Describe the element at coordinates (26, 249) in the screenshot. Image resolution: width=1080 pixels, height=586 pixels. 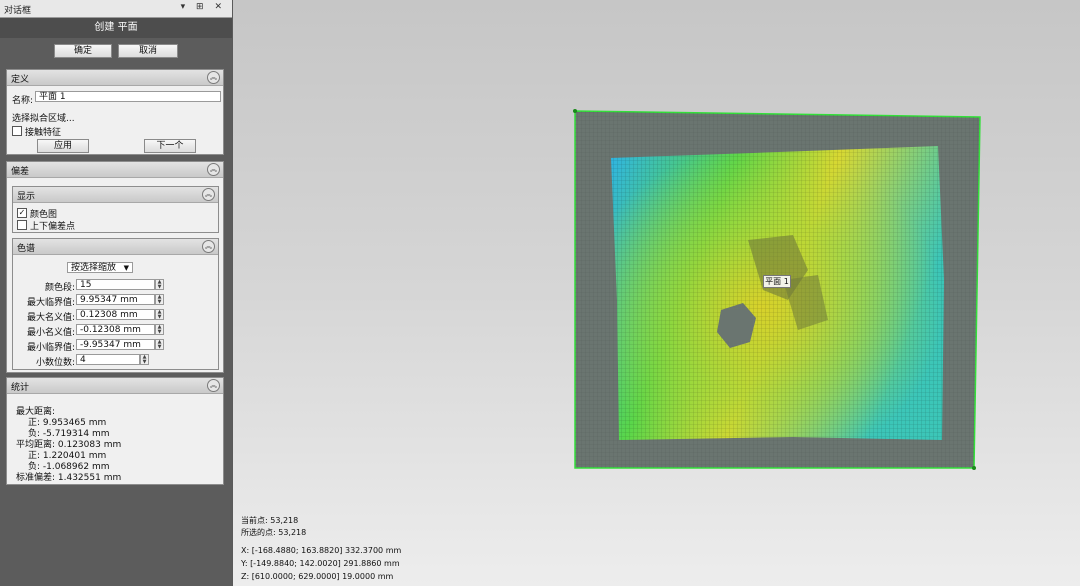
I see `color-scale-header-label: 色谱` at that location.